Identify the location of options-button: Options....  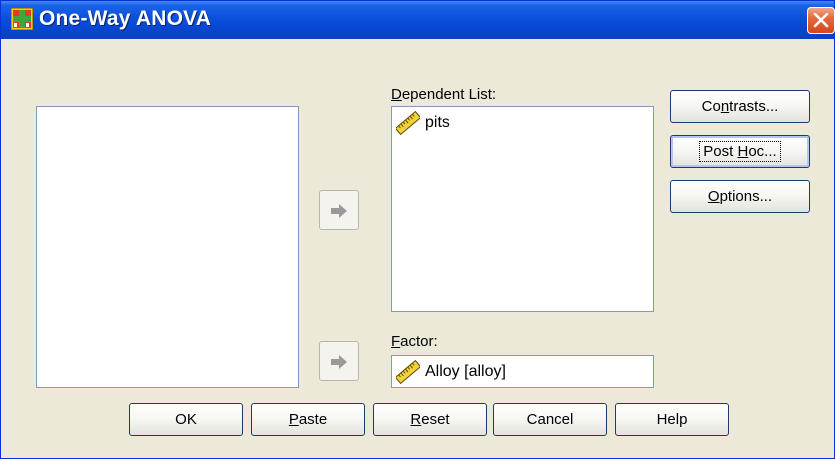
(740, 196).